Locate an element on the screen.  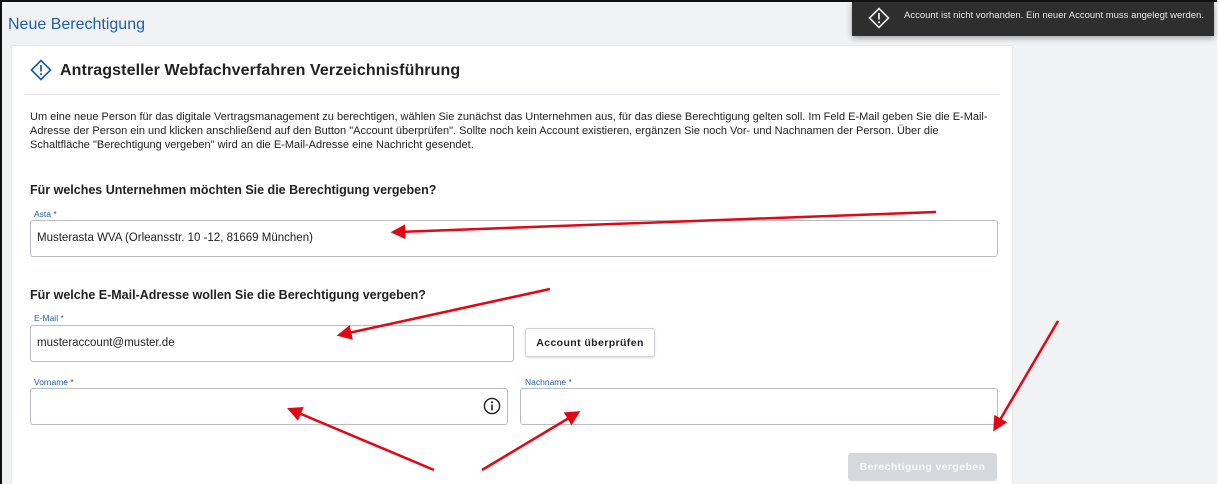
email-field: musteraccount@muster.de is located at coordinates (272, 343).